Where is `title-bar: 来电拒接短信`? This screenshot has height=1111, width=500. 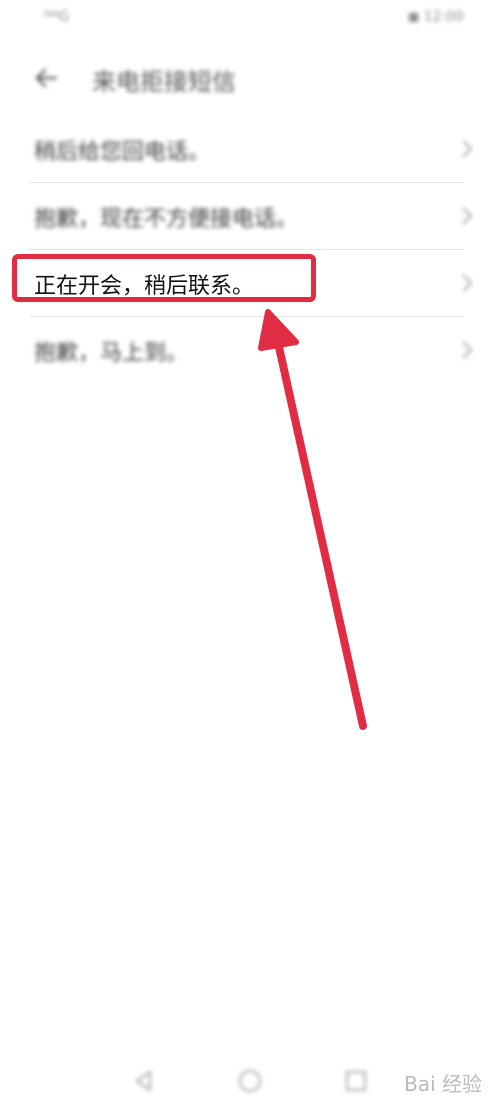
title-bar: 来电拒接短信 is located at coordinates (250, 78).